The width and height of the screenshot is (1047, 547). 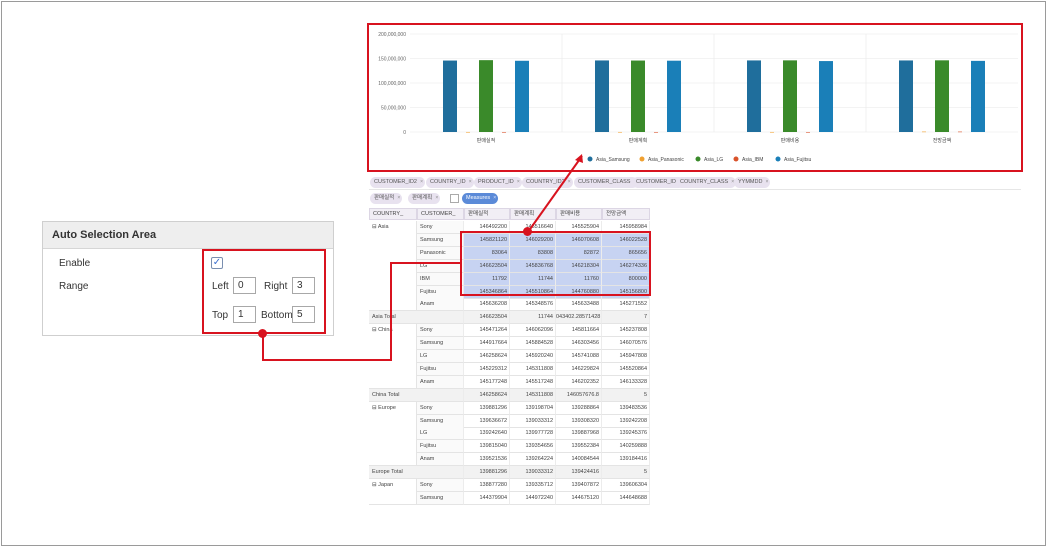 What do you see at coordinates (579, 485) in the screenshot?
I see `value-cell: 139407872` at bounding box center [579, 485].